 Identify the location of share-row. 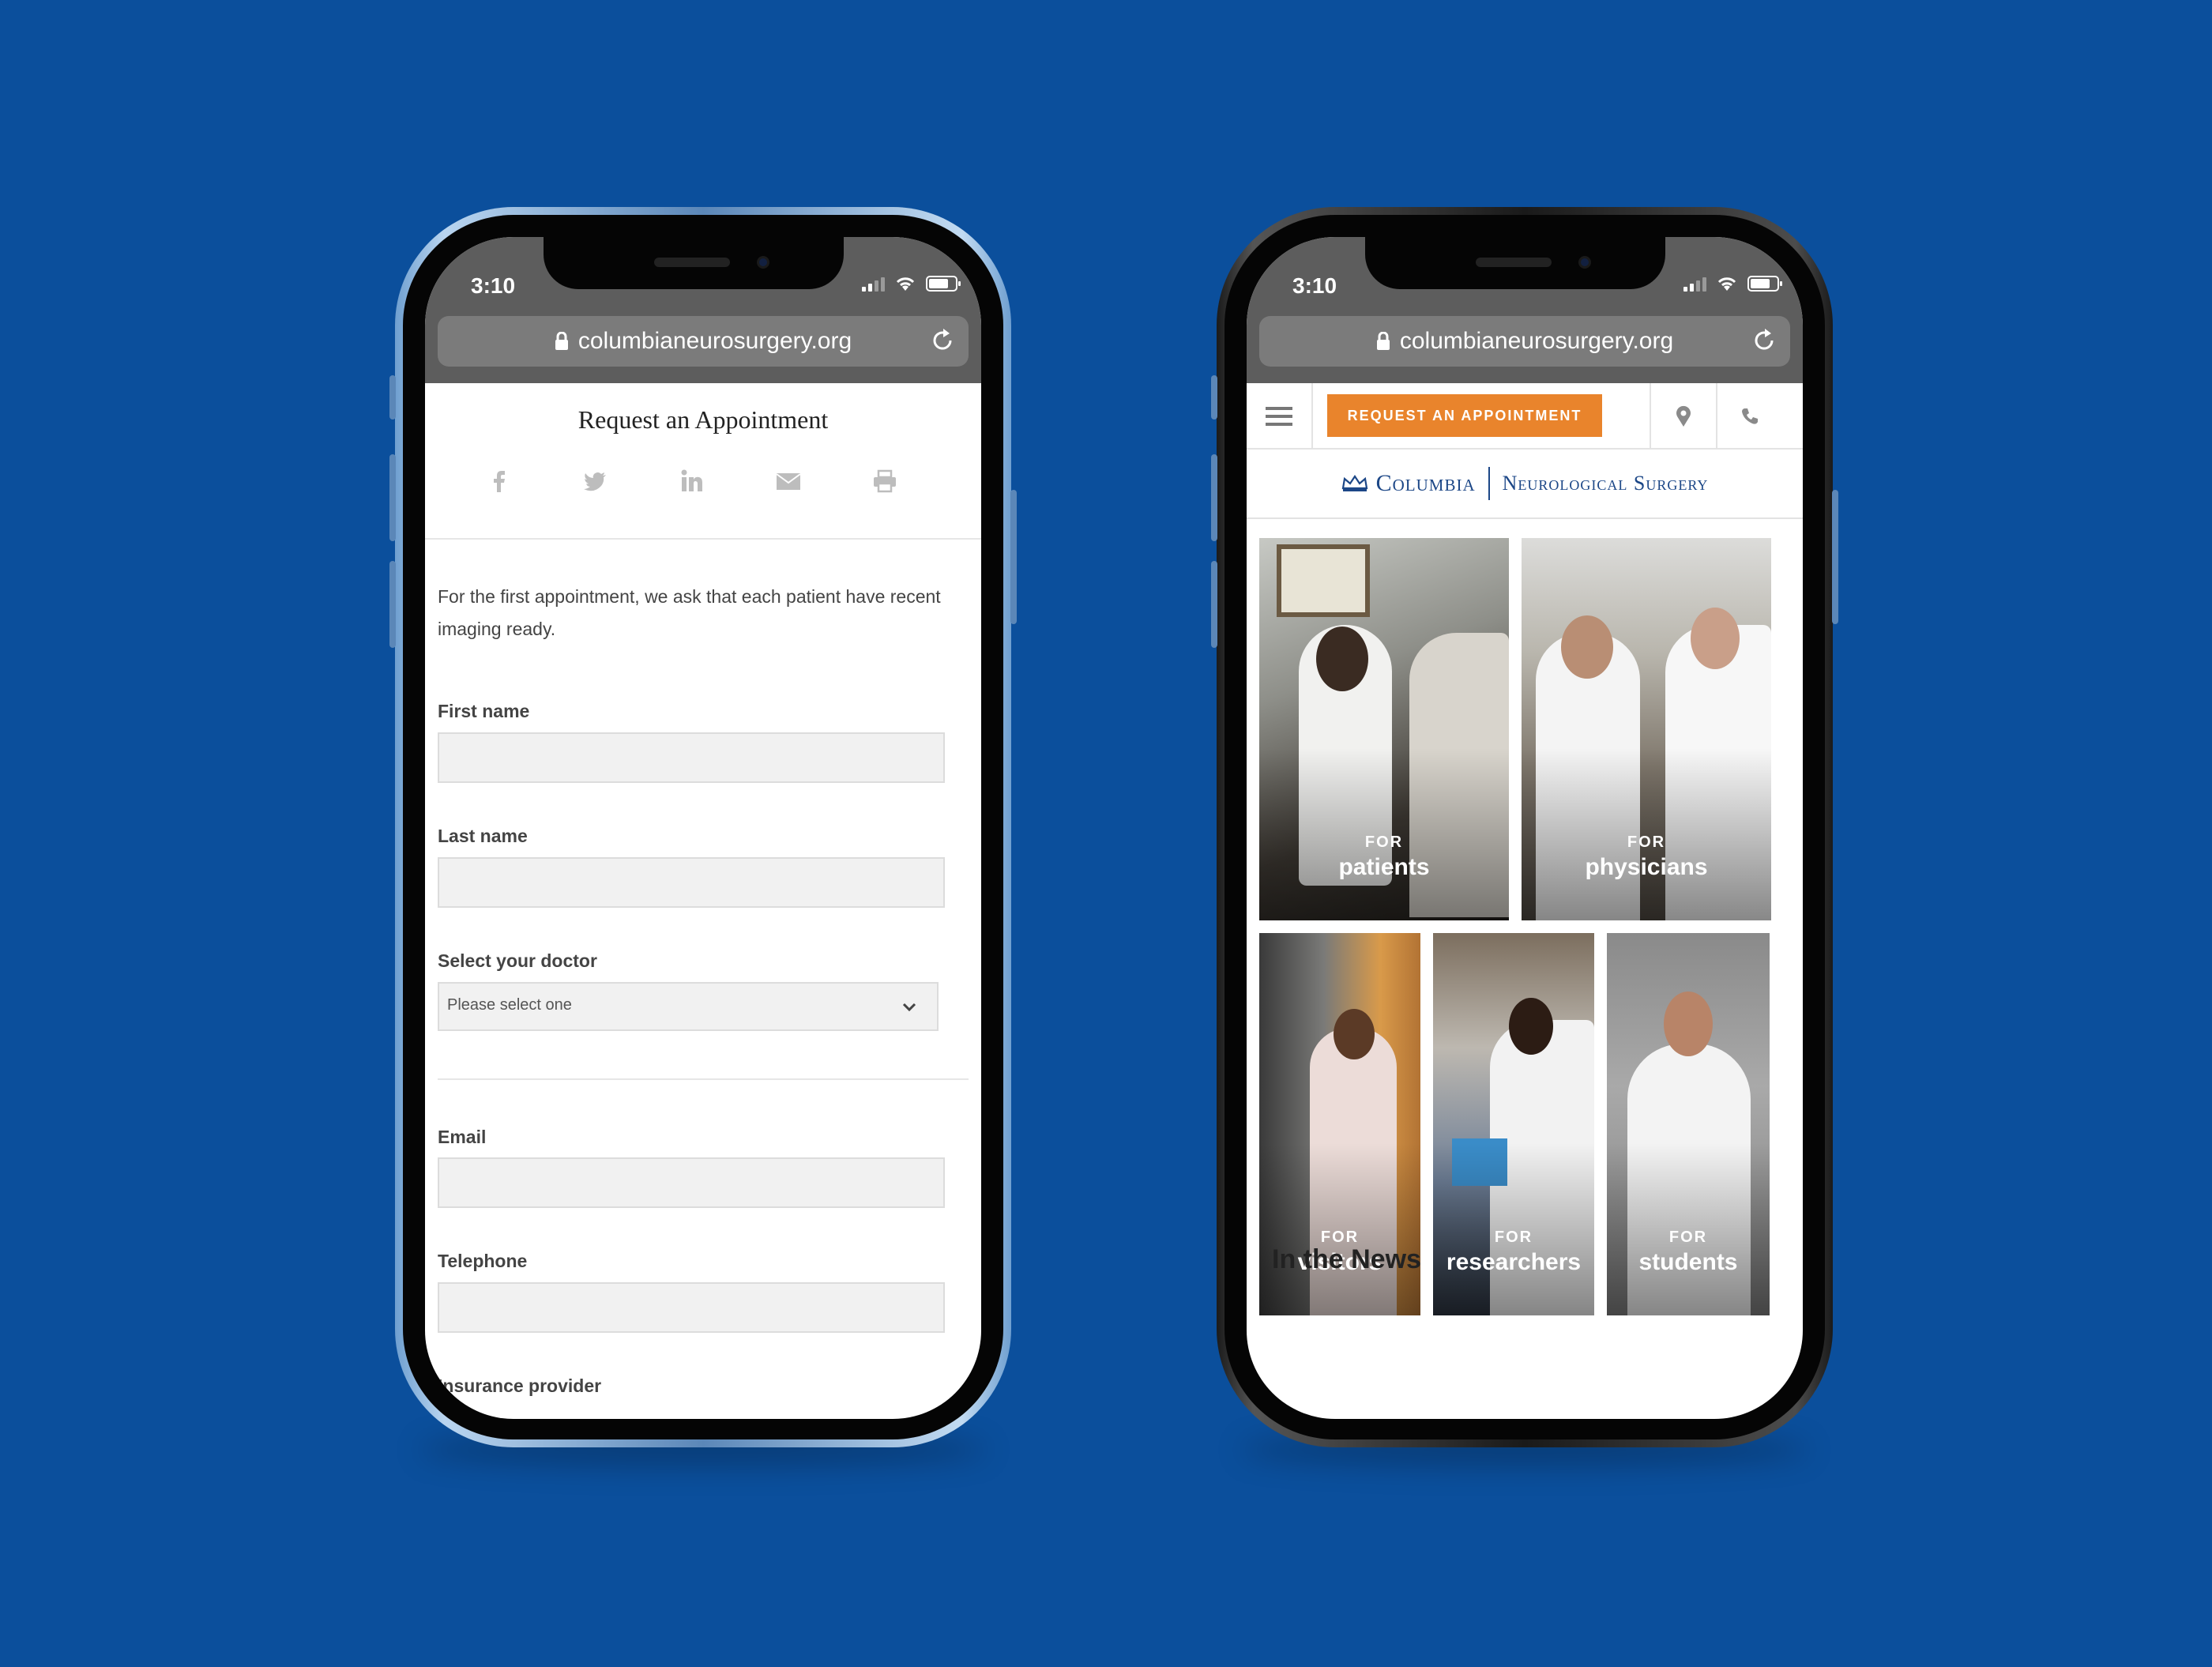
(692, 481).